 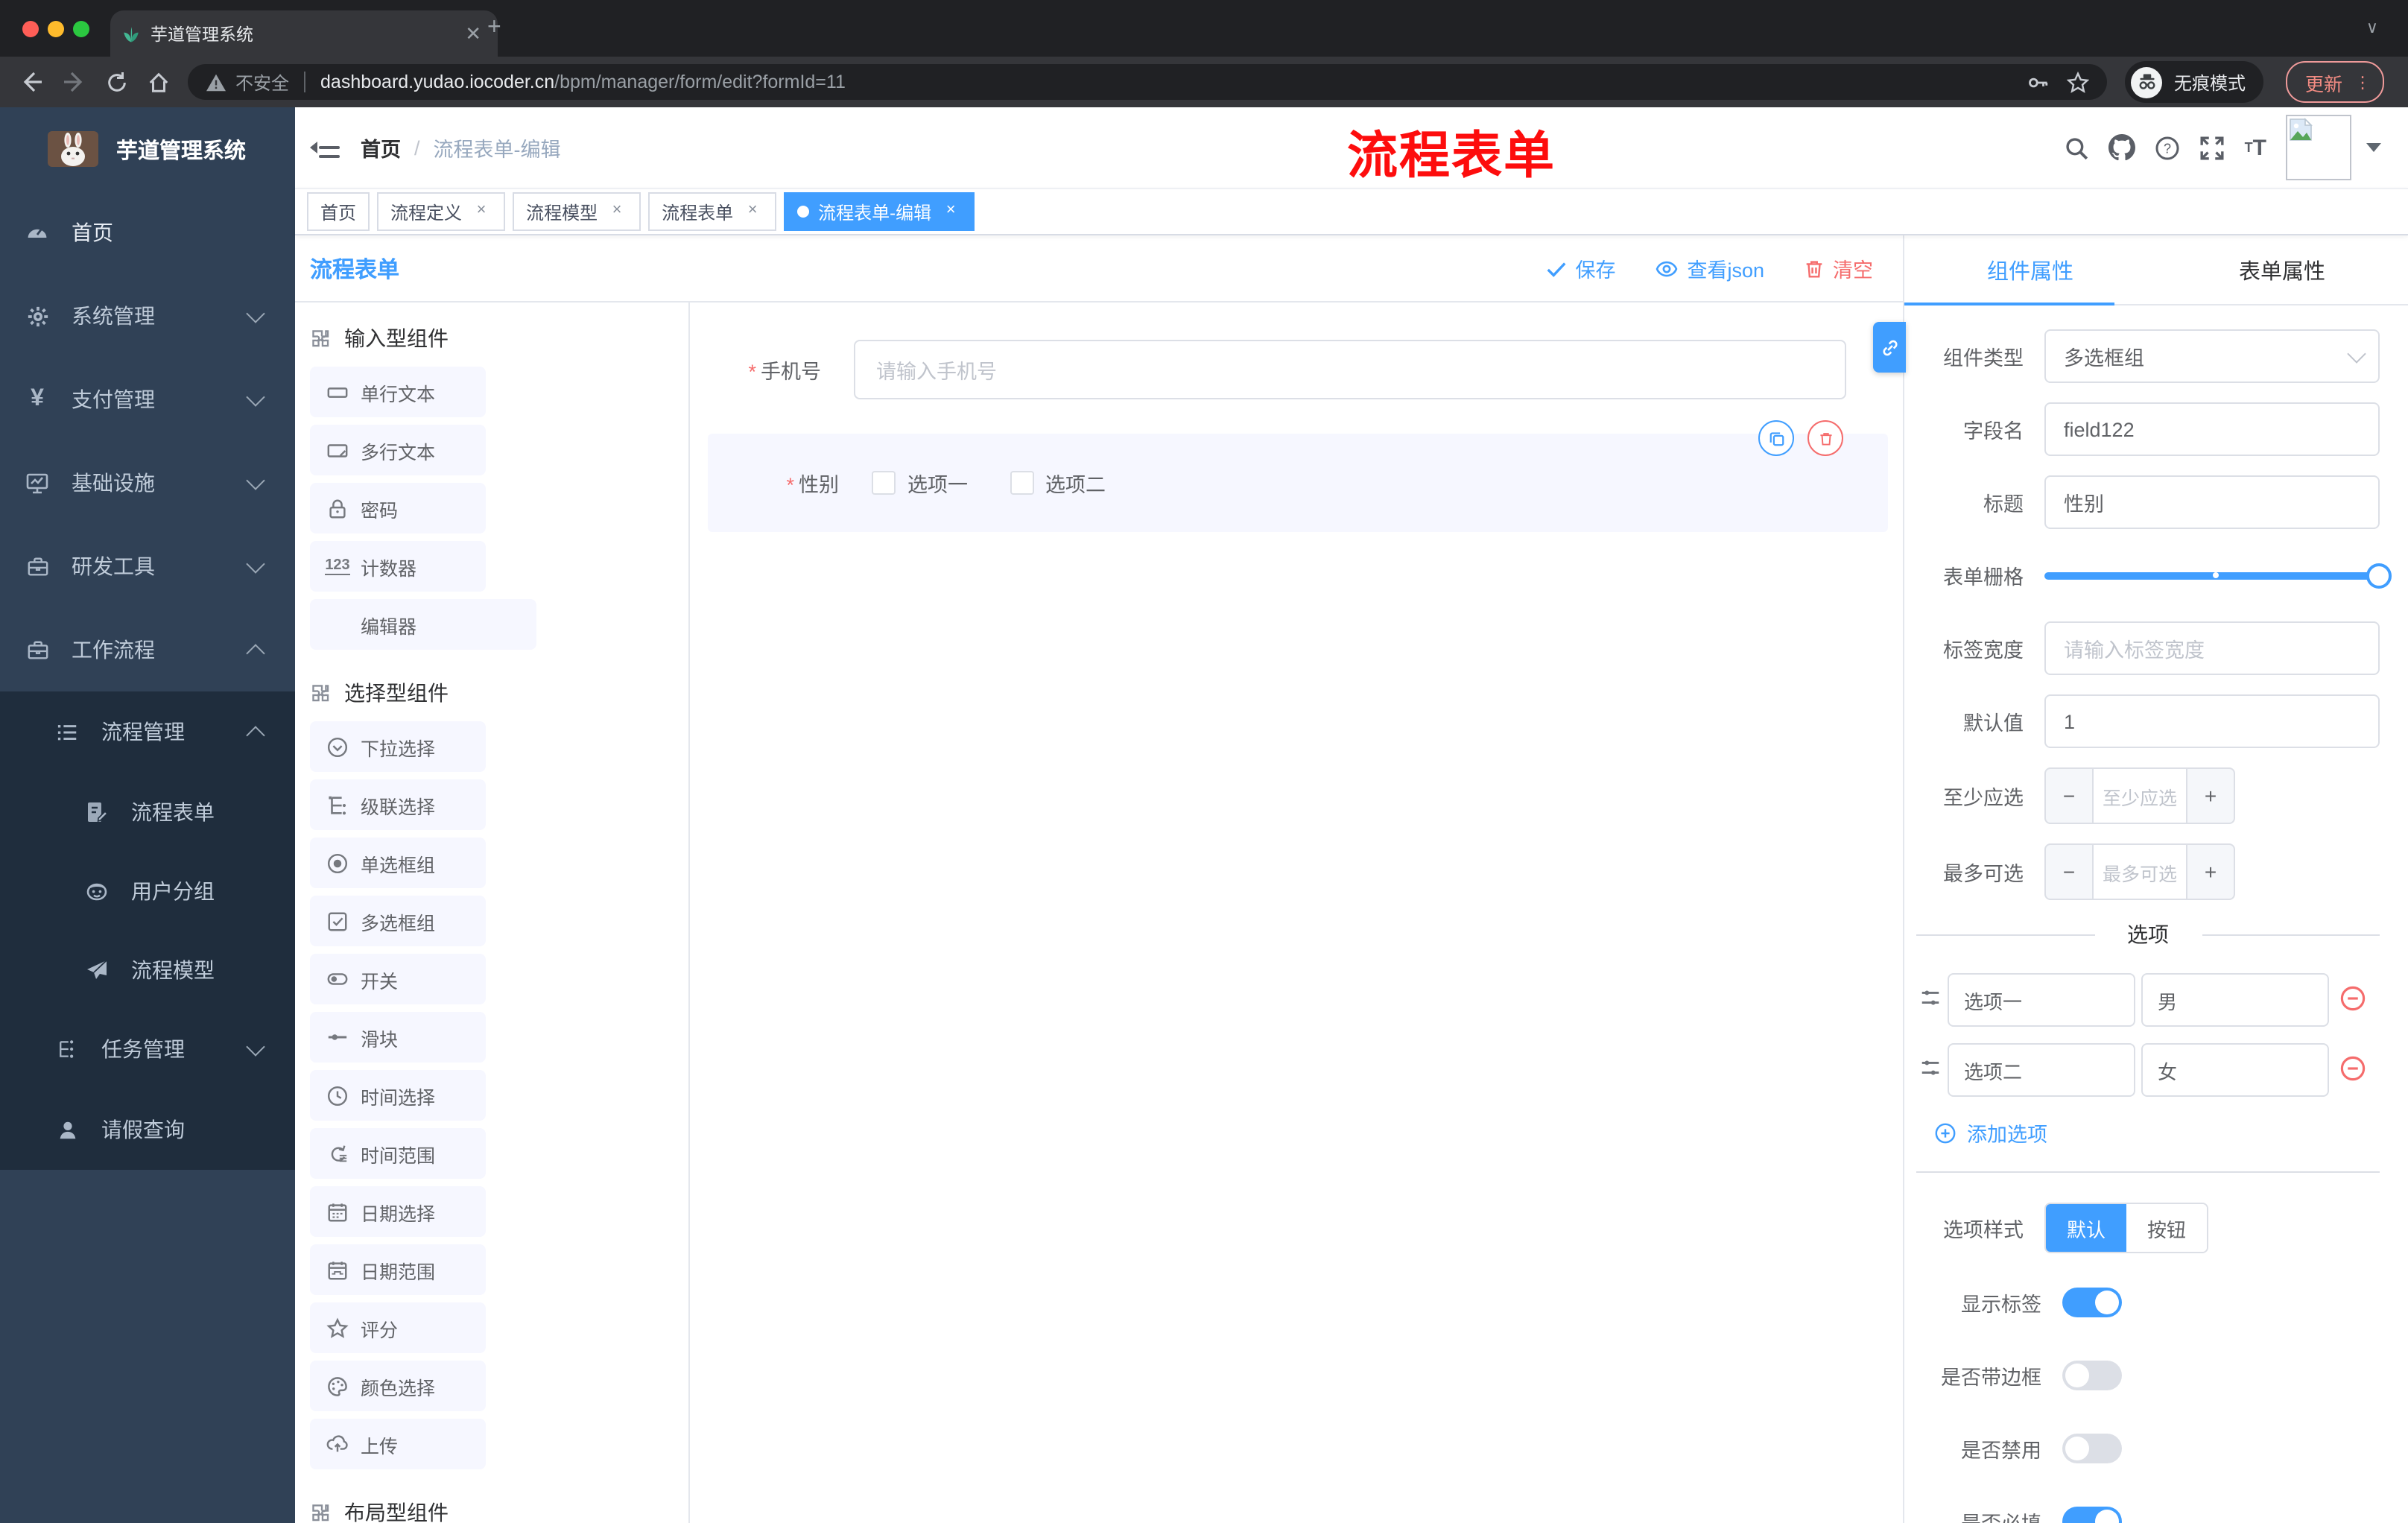 I want to click on sidebar-item-流程管理: 流程管理, so click(x=147, y=732).